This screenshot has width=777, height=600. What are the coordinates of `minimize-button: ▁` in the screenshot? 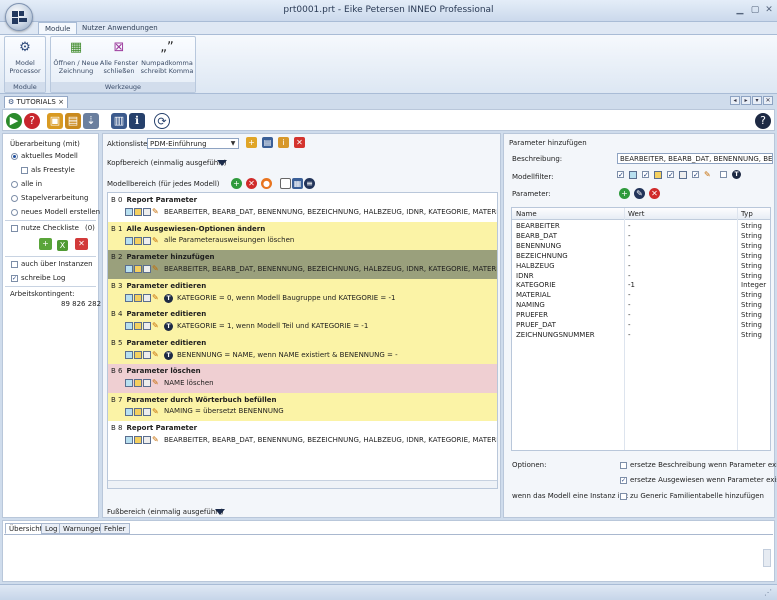 It's located at (740, 10).